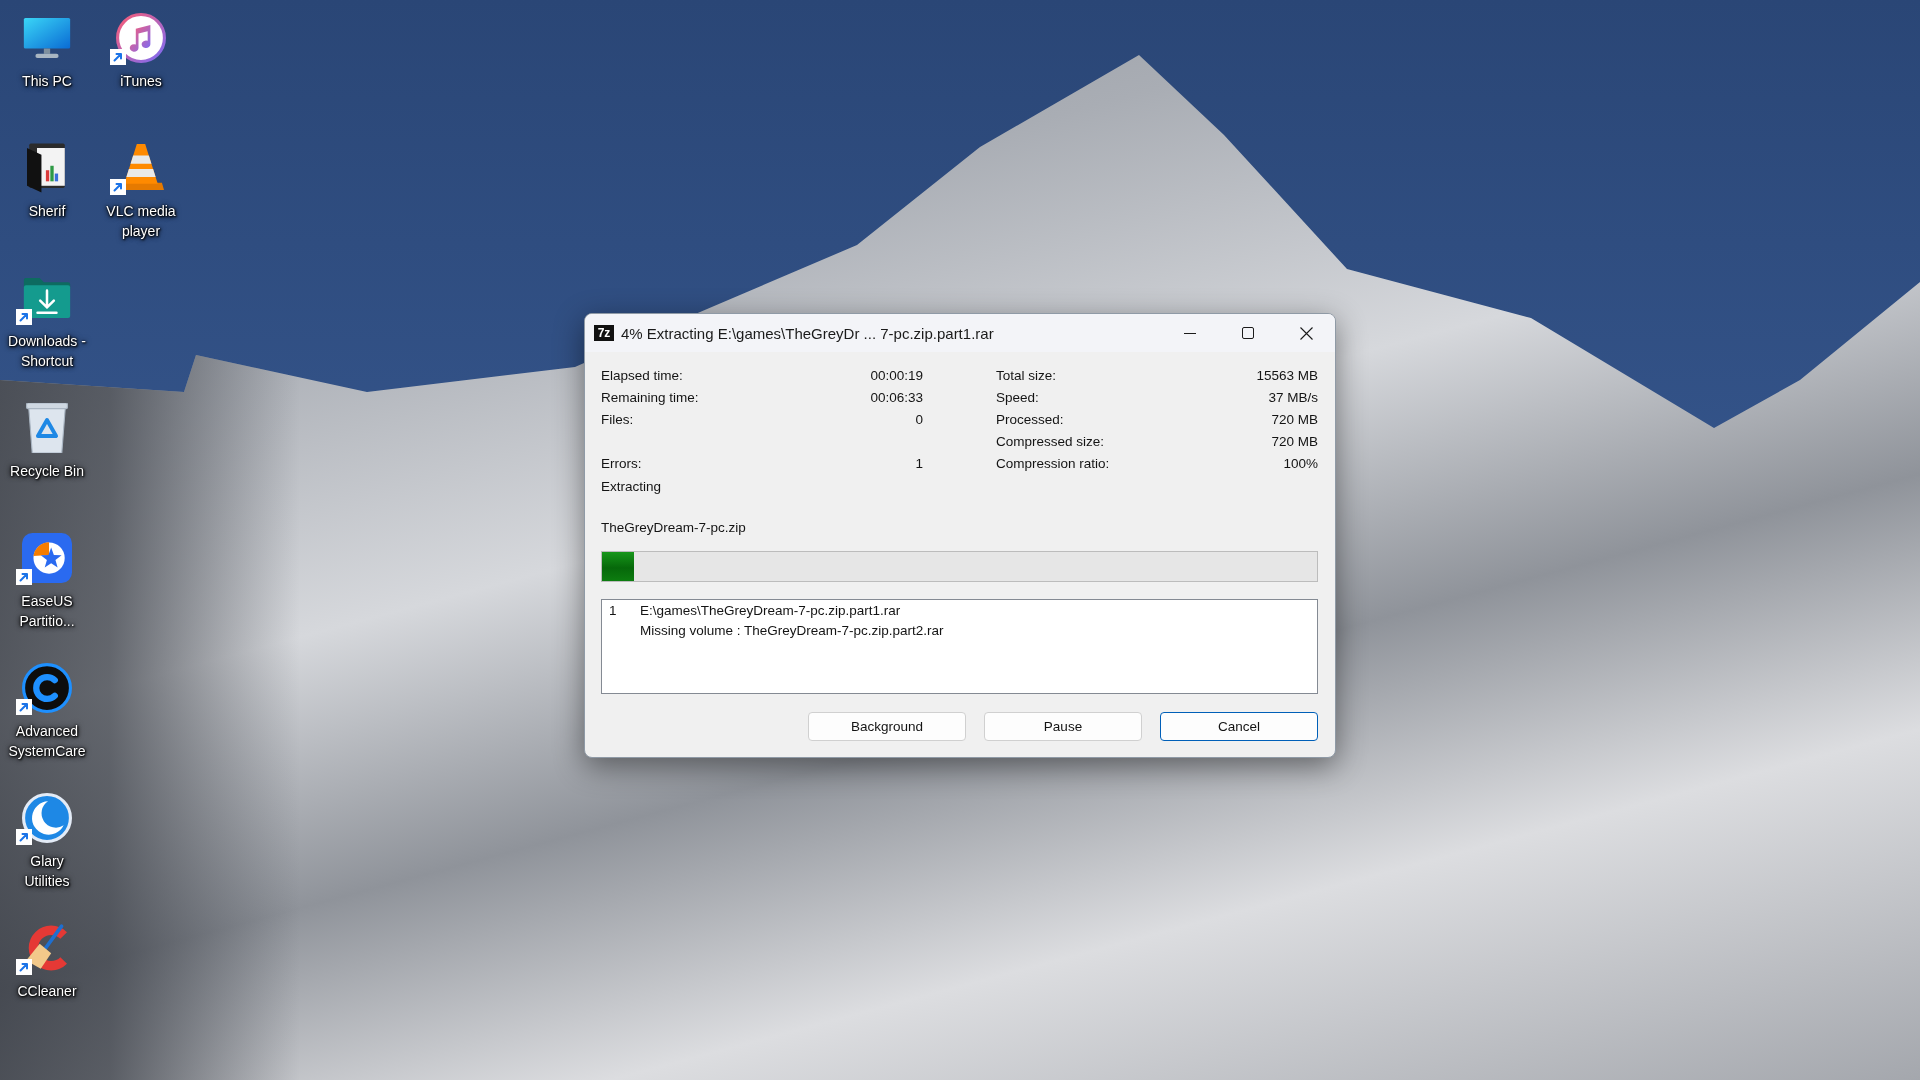 Image resolution: width=1920 pixels, height=1080 pixels. I want to click on stat-label: Compressed size:, so click(1050, 441).